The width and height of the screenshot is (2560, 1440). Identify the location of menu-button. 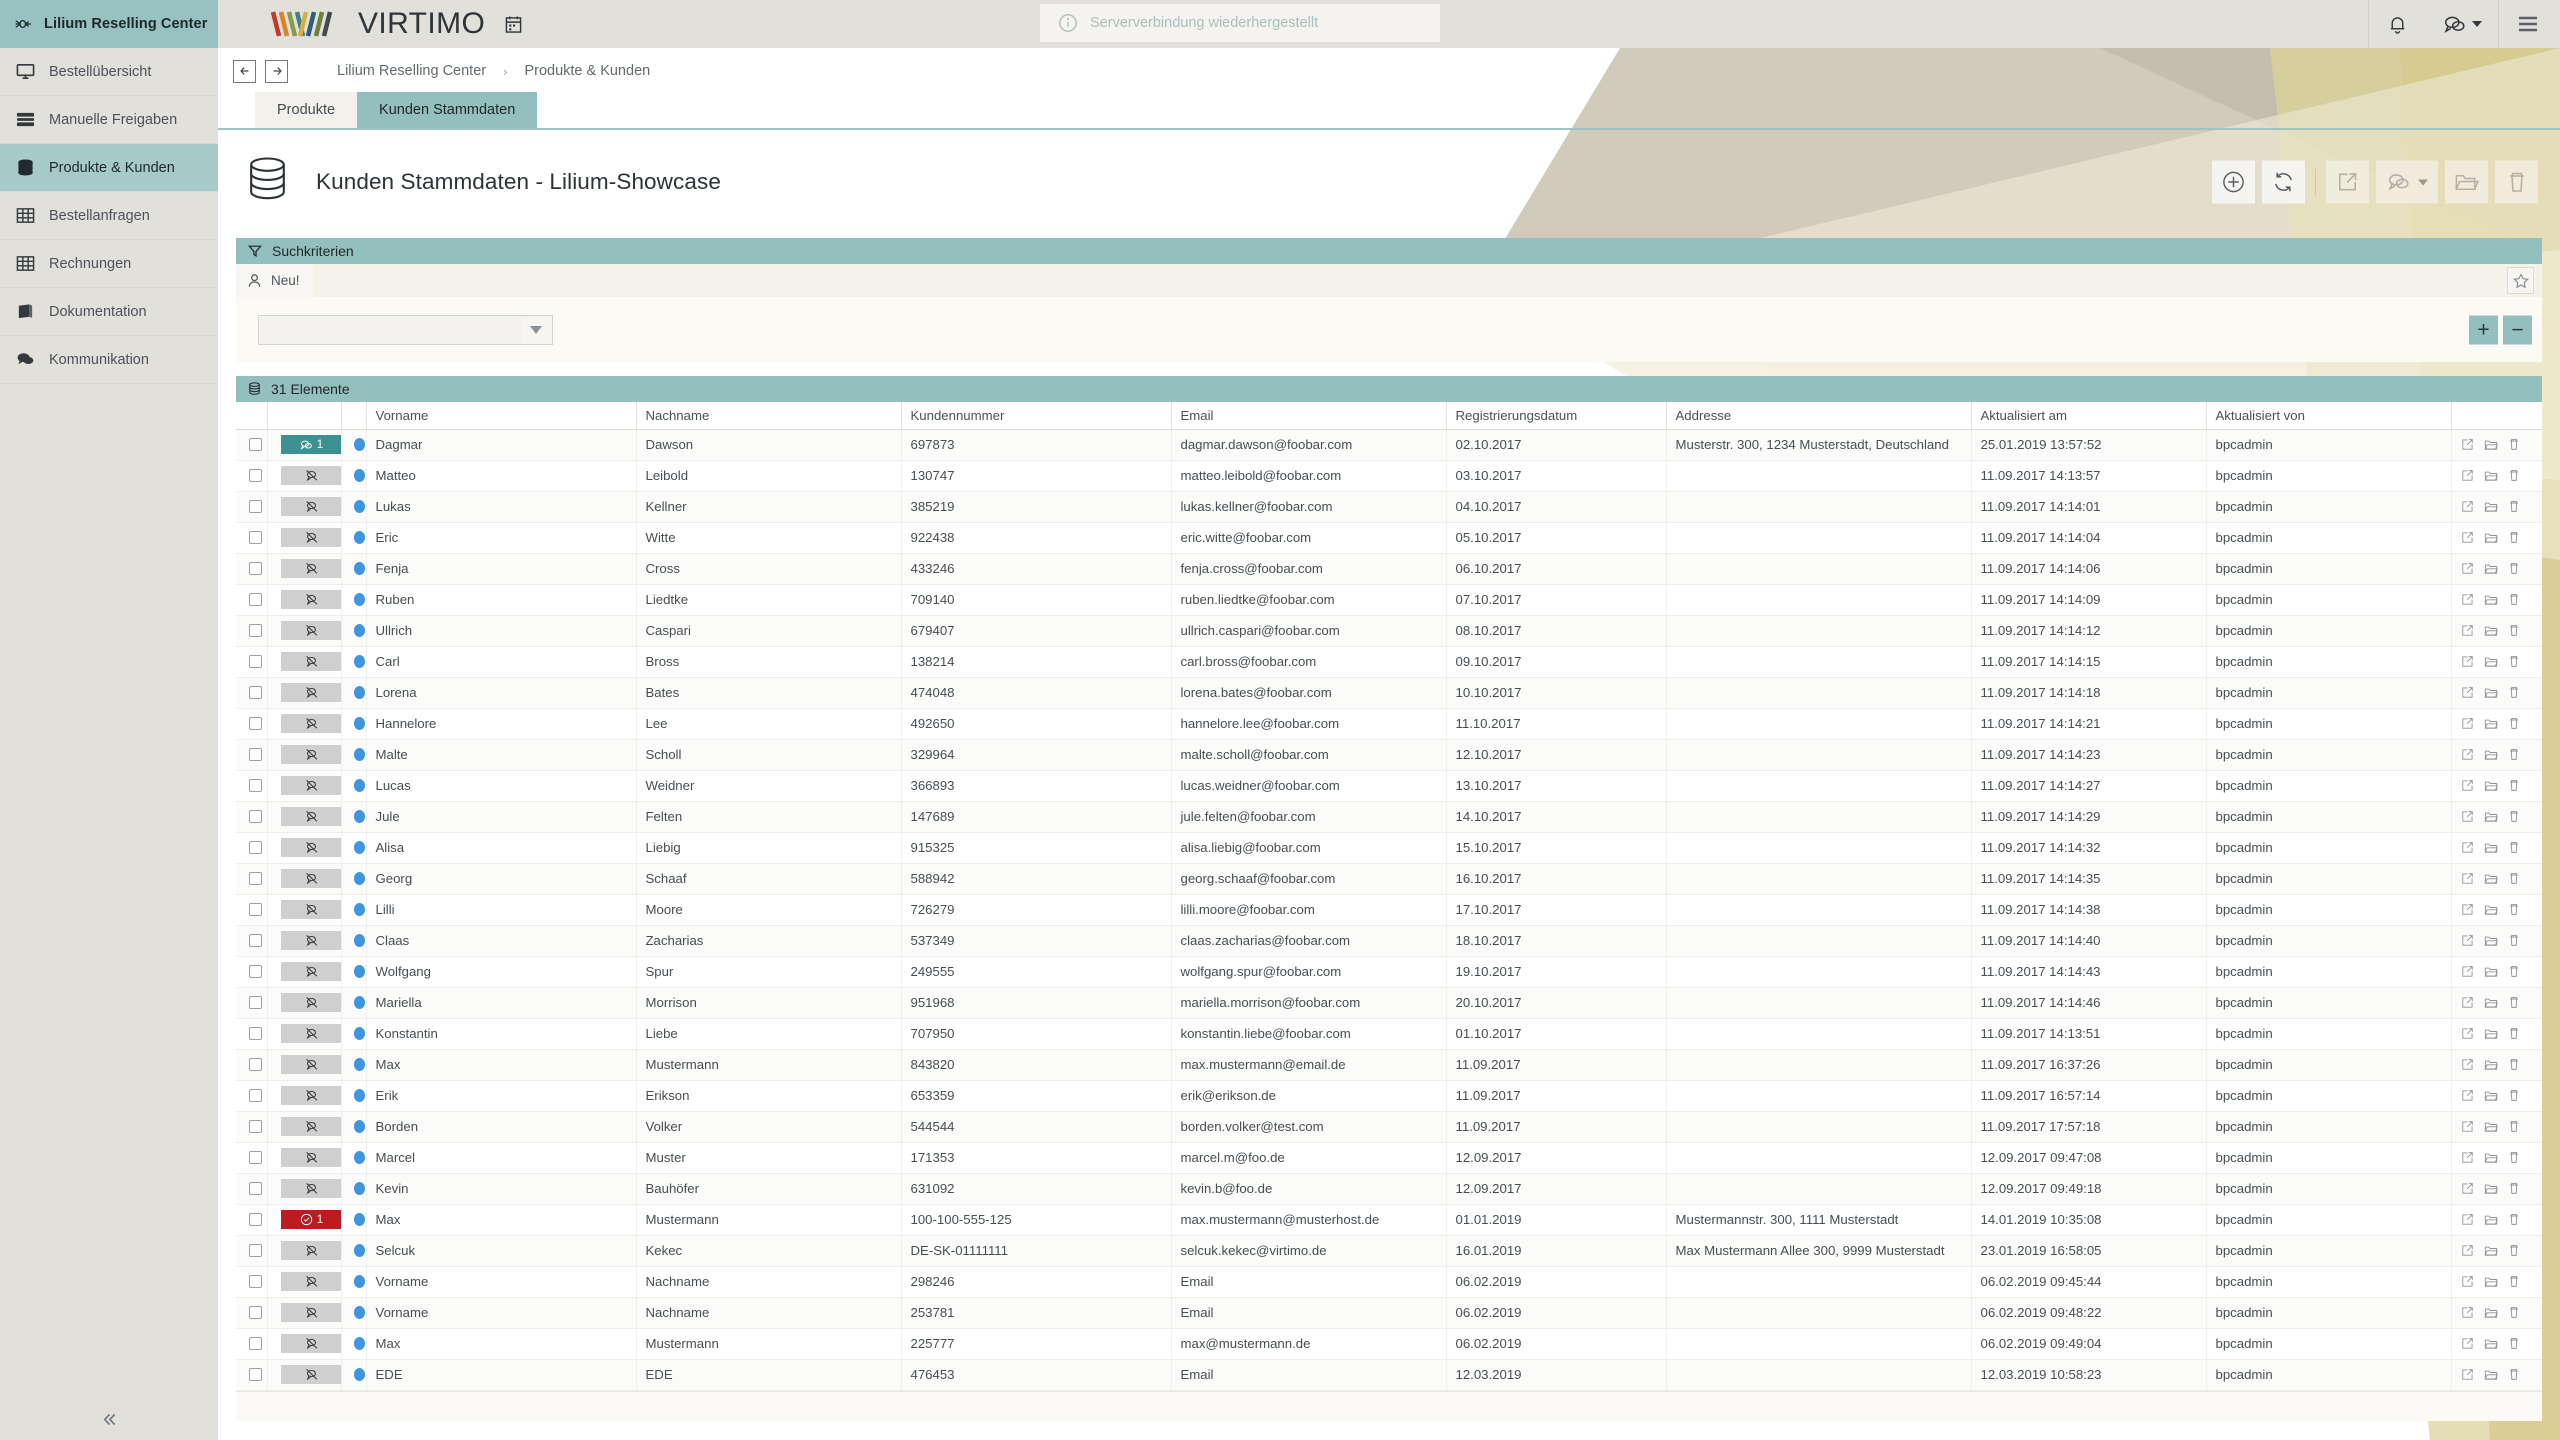
(2527, 24).